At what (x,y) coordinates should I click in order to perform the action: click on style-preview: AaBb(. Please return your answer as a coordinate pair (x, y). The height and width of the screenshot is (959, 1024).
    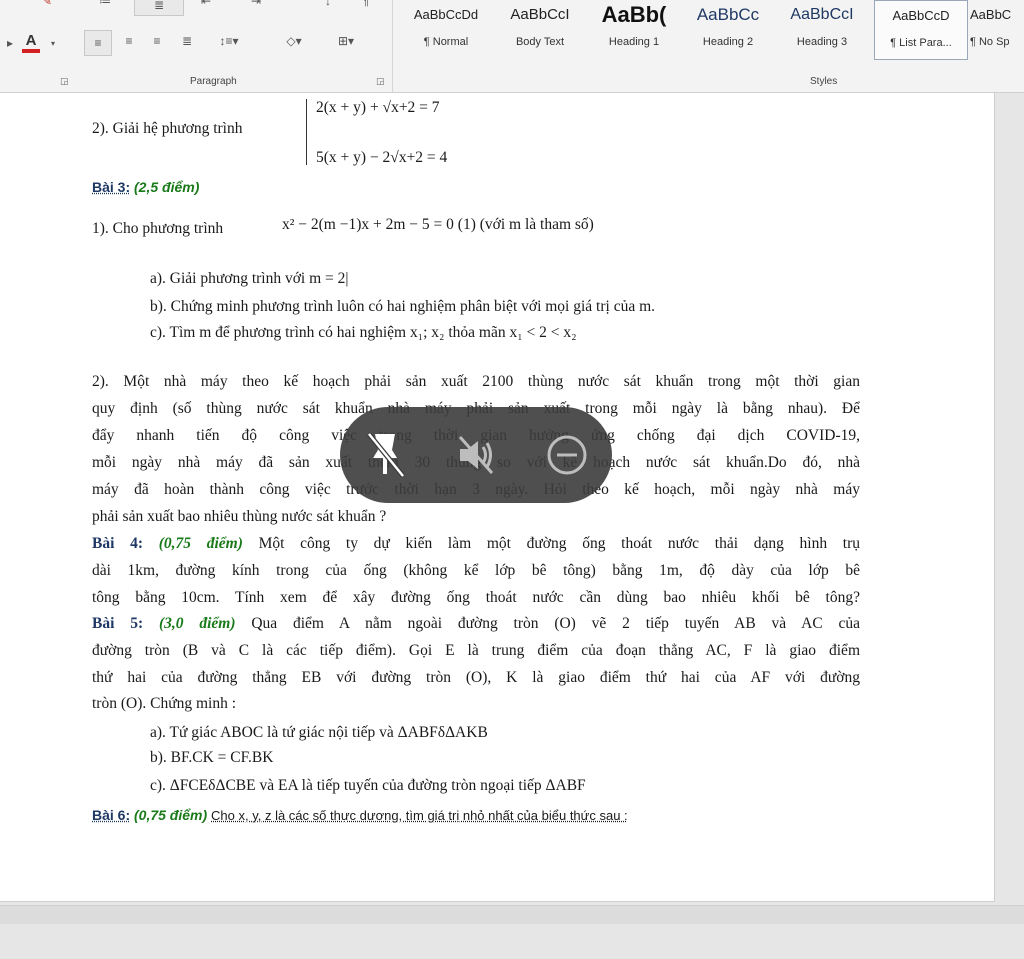
    Looking at the image, I should click on (634, 14).